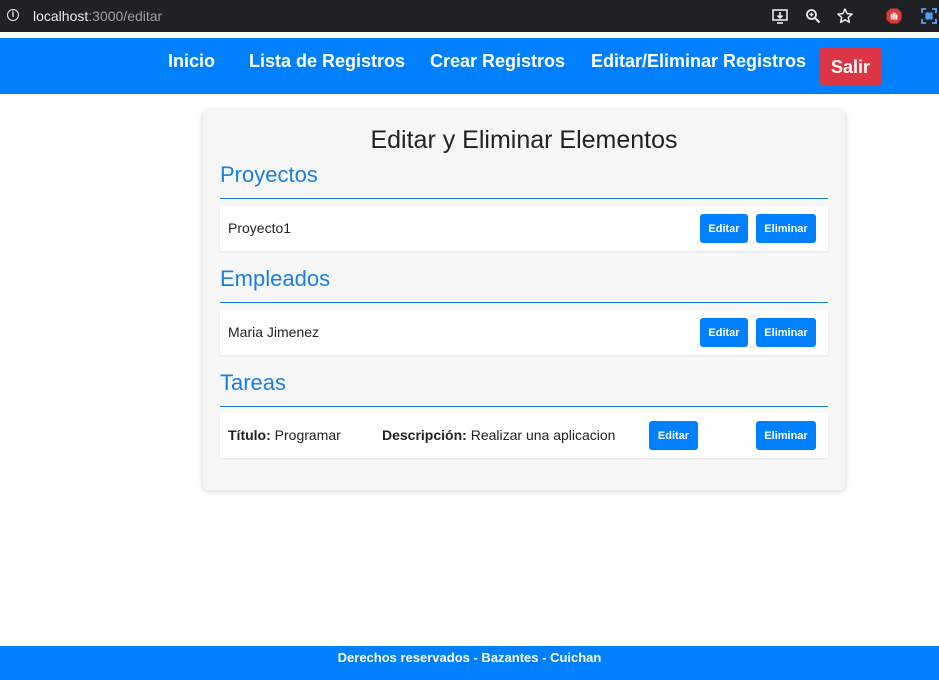  Describe the element at coordinates (424, 435) in the screenshot. I see `task-description-label: Descripción:` at that location.